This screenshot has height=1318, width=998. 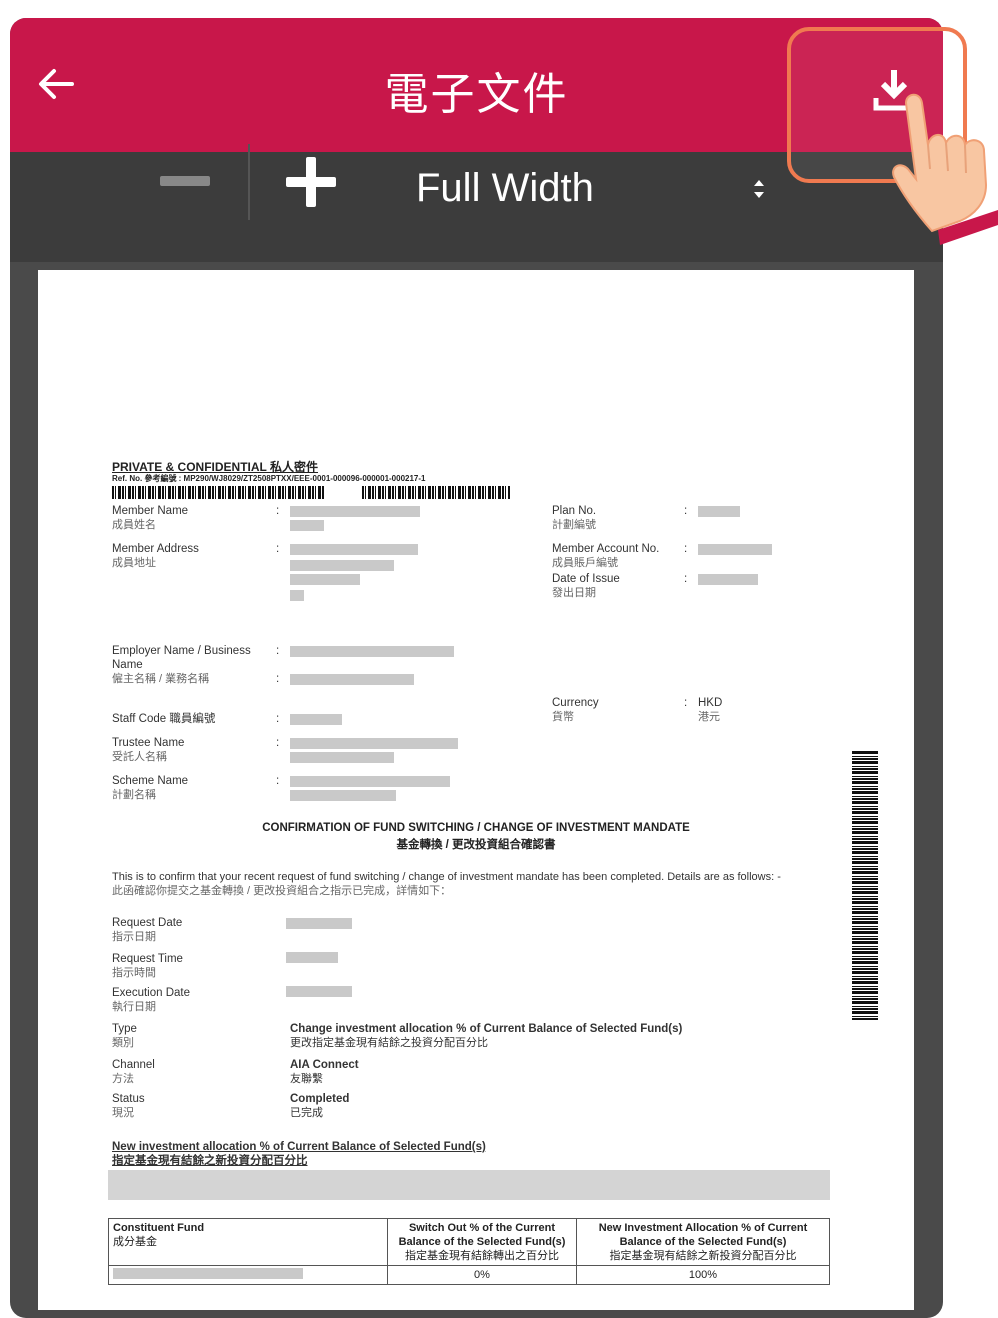 What do you see at coordinates (159, 1228) in the screenshot?
I see `constituent-fund-header: Constituent Fund` at bounding box center [159, 1228].